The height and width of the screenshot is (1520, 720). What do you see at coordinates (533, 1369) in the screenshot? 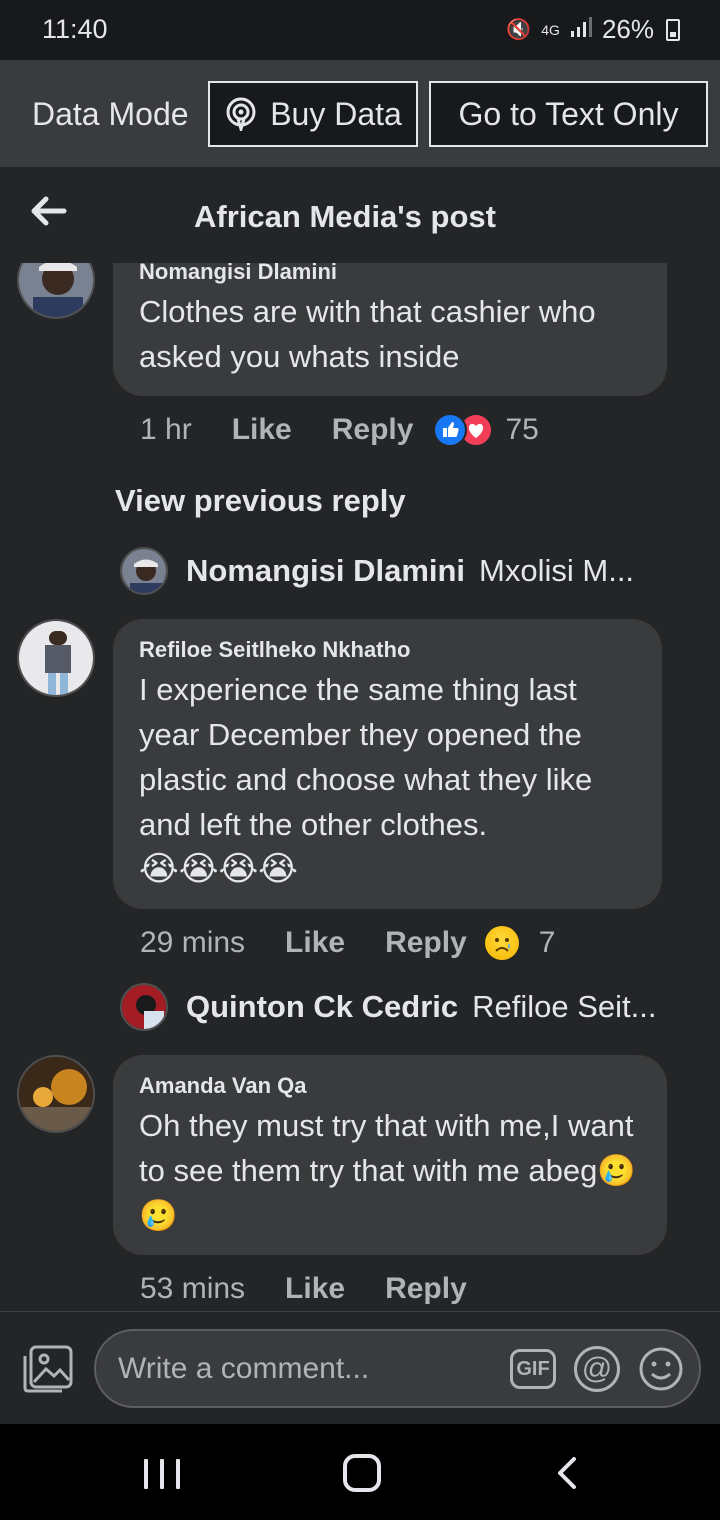
I see `gif-icon: GIF` at bounding box center [533, 1369].